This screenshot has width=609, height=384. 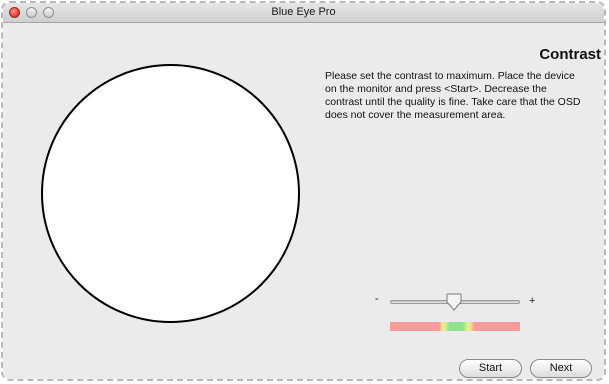 What do you see at coordinates (454, 302) in the screenshot?
I see `contrast-slider-thumb` at bounding box center [454, 302].